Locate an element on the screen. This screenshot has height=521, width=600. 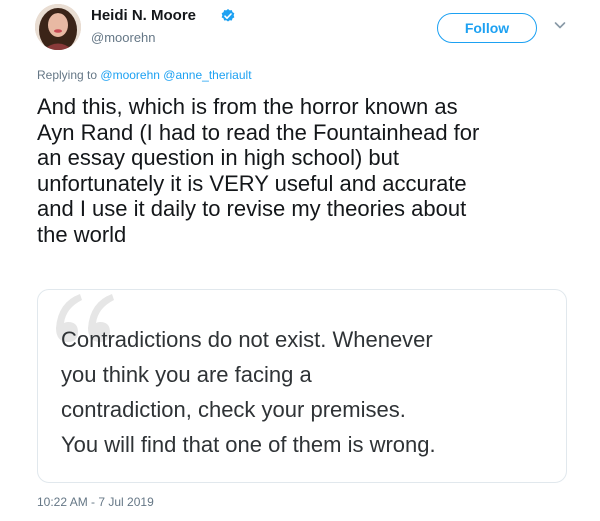
avatar-photo is located at coordinates (58, 27).